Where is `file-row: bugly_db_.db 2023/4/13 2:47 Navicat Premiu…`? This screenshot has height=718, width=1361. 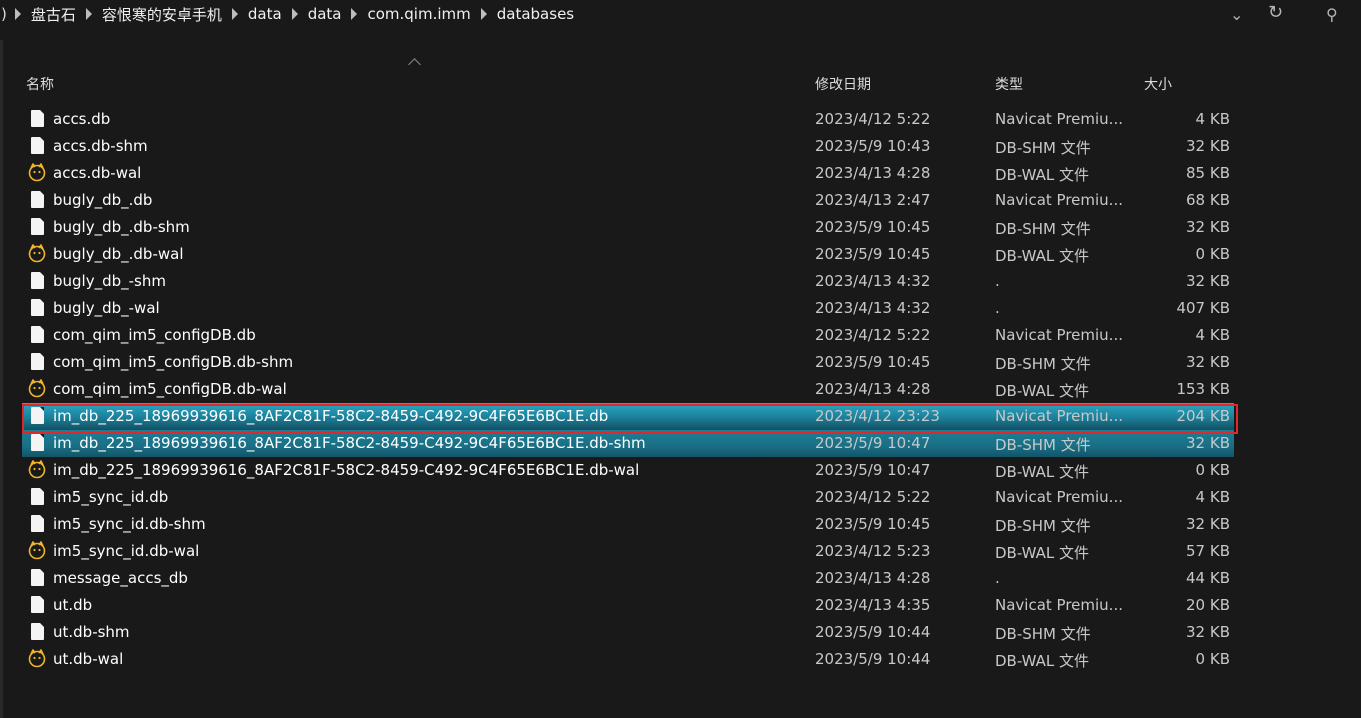 file-row: bugly_db_.db 2023/4/13 2:47 Navicat Premiu… is located at coordinates (628, 200).